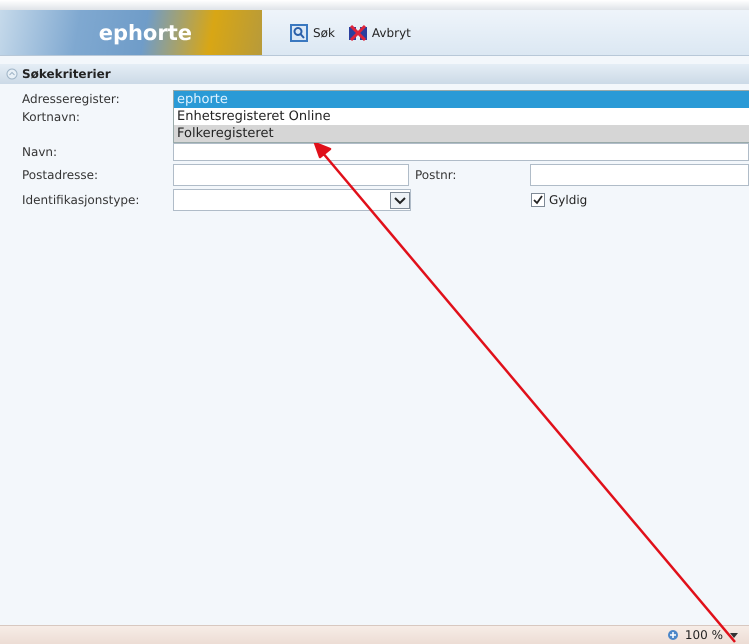 The image size is (749, 644). Describe the element at coordinates (291, 175) in the screenshot. I see `address-field` at that location.